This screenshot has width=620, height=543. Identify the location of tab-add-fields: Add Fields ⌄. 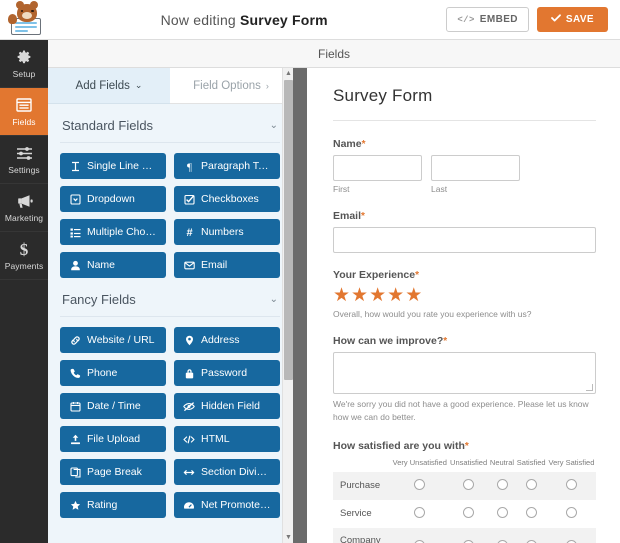
(109, 86).